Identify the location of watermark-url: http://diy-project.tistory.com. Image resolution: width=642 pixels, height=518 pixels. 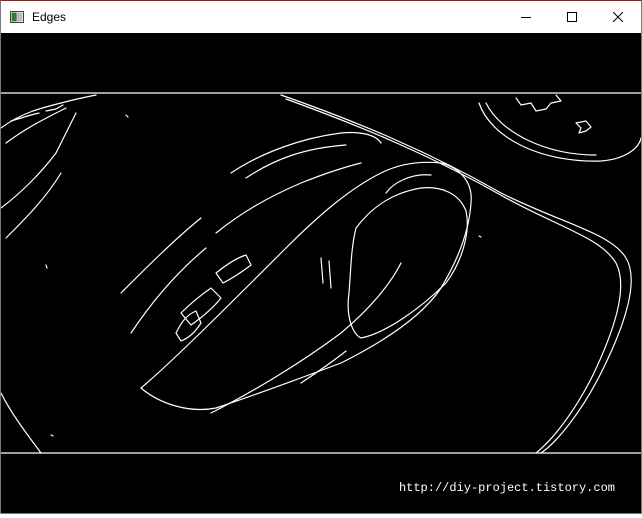
(506, 488).